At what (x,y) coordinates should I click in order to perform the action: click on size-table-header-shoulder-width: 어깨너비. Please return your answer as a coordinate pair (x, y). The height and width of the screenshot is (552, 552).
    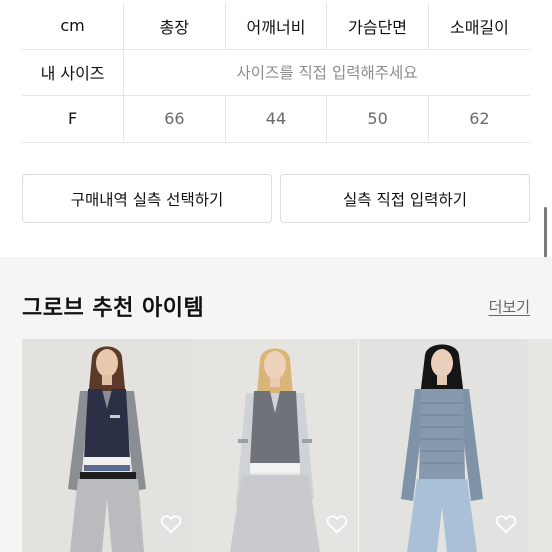
    Looking at the image, I should click on (276, 26).